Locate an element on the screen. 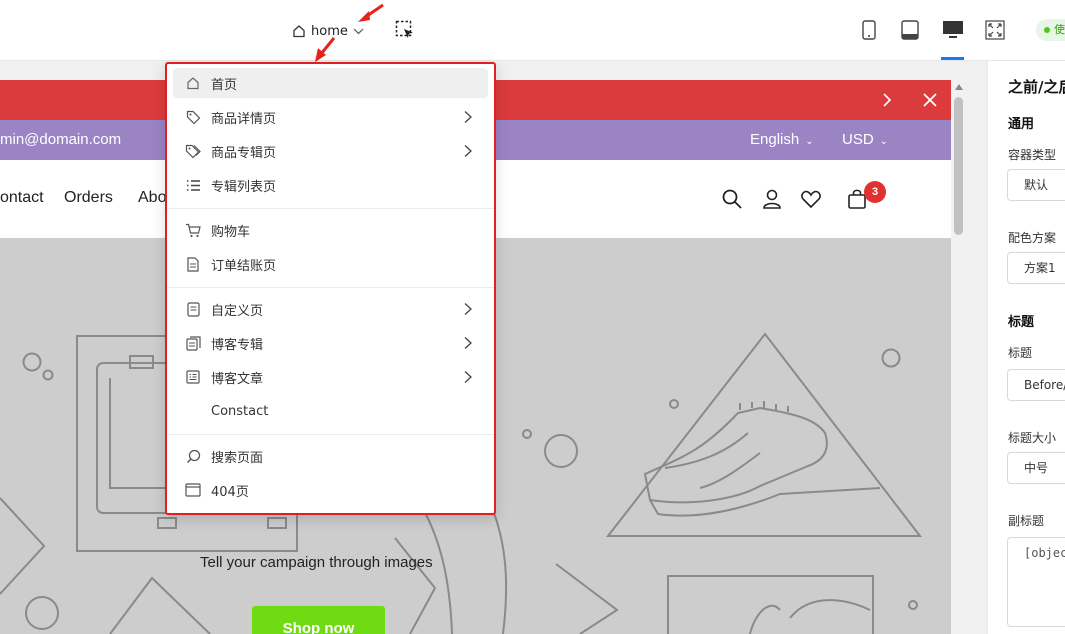 The height and width of the screenshot is (634, 1065). cart-icon is located at coordinates (193, 230).